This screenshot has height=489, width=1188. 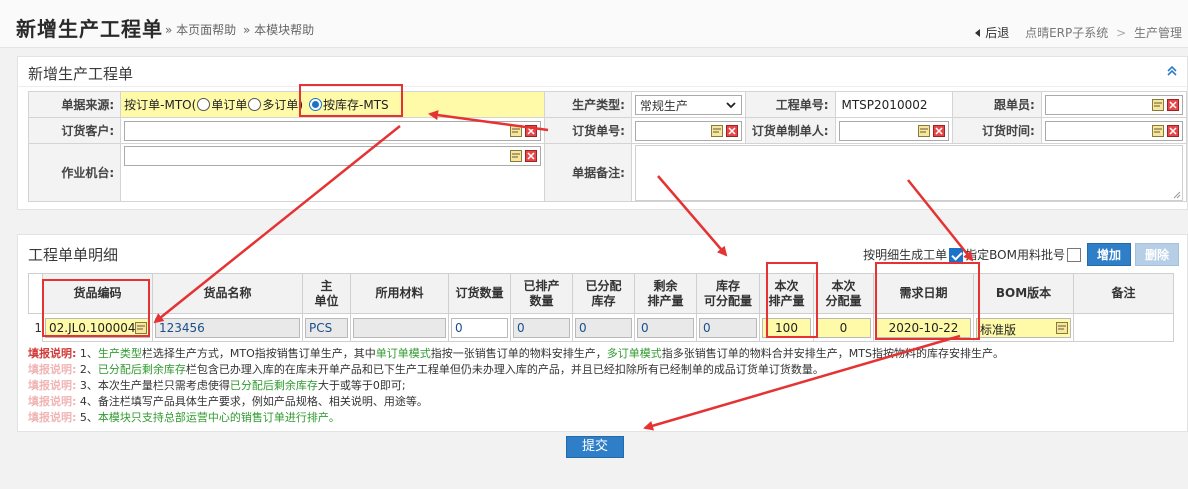 I want to click on prod-type-select: 常规生产, so click(x=688, y=104).